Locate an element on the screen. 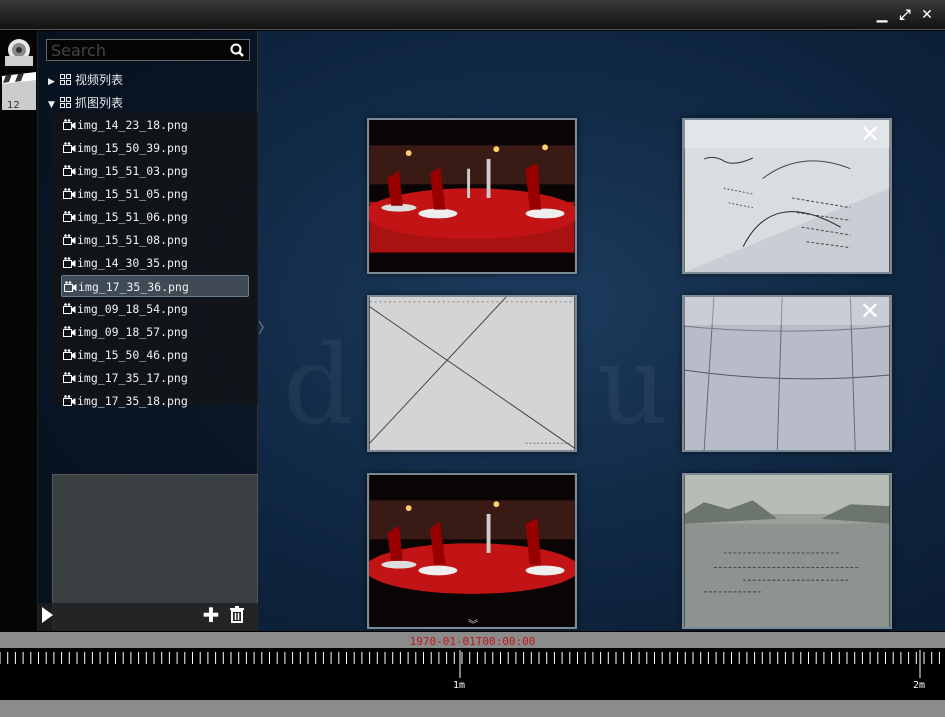 Image resolution: width=945 pixels, height=717 pixels. panel-collapse-handle: 〉 is located at coordinates (265, 331).